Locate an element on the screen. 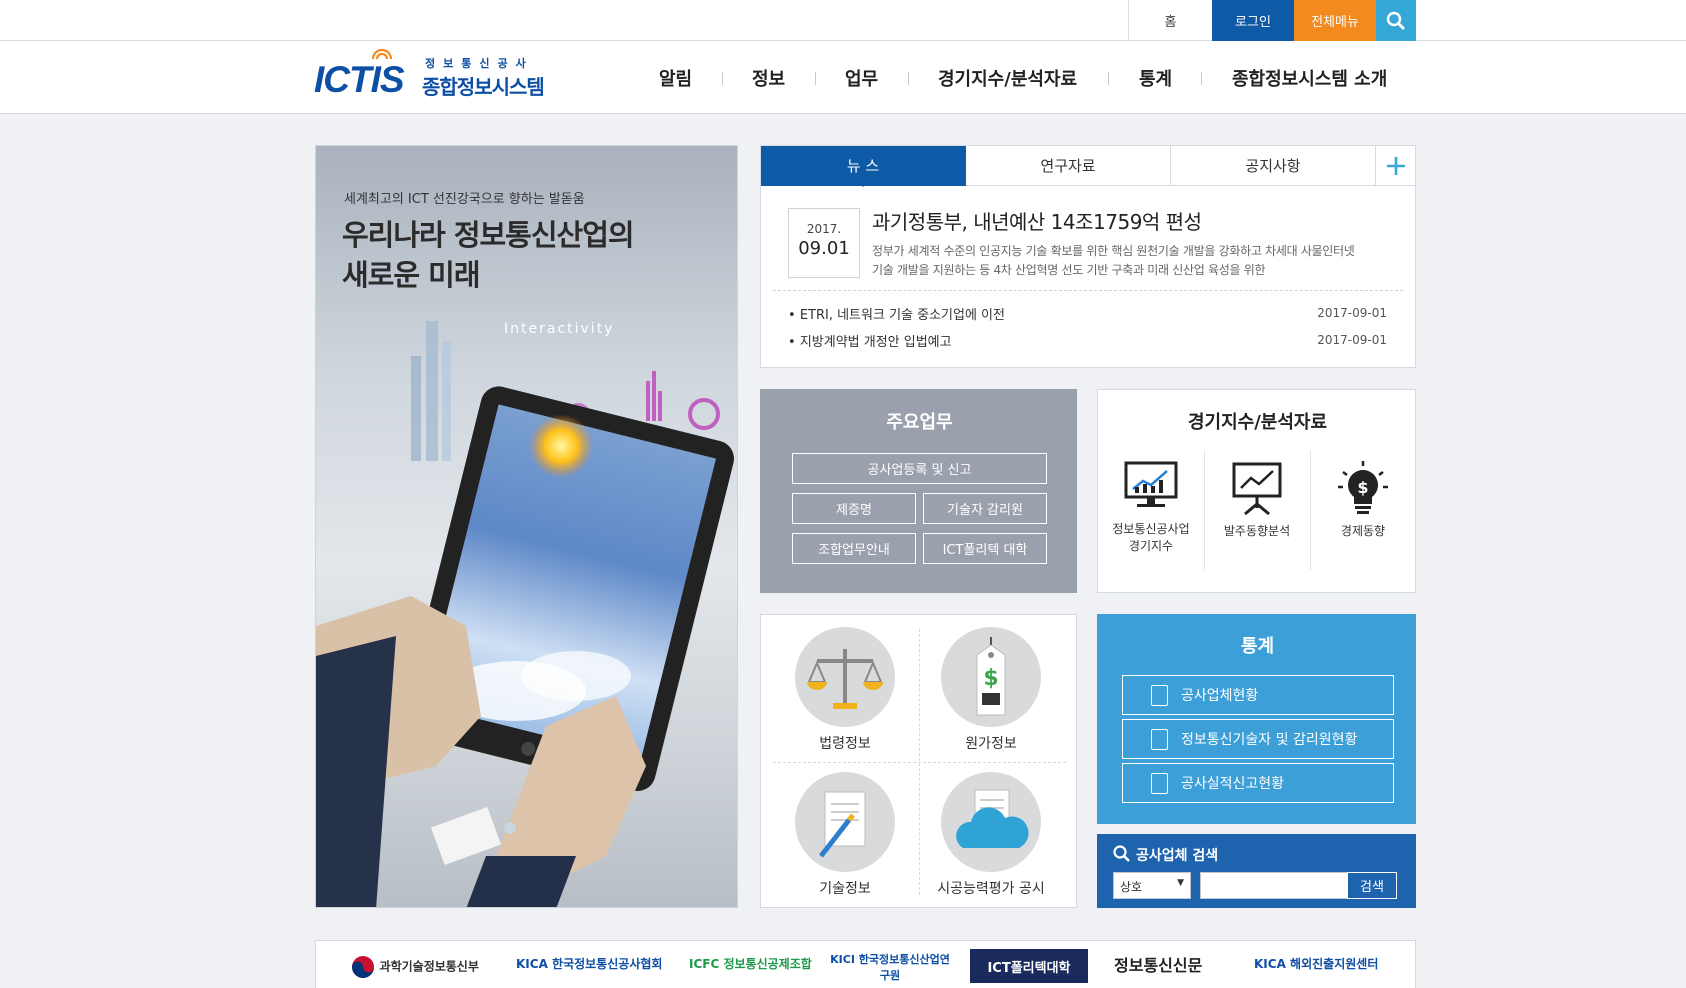 The width and height of the screenshot is (1686, 988). econ-index-label-1: 정보통신공사업 is located at coordinates (1151, 529).